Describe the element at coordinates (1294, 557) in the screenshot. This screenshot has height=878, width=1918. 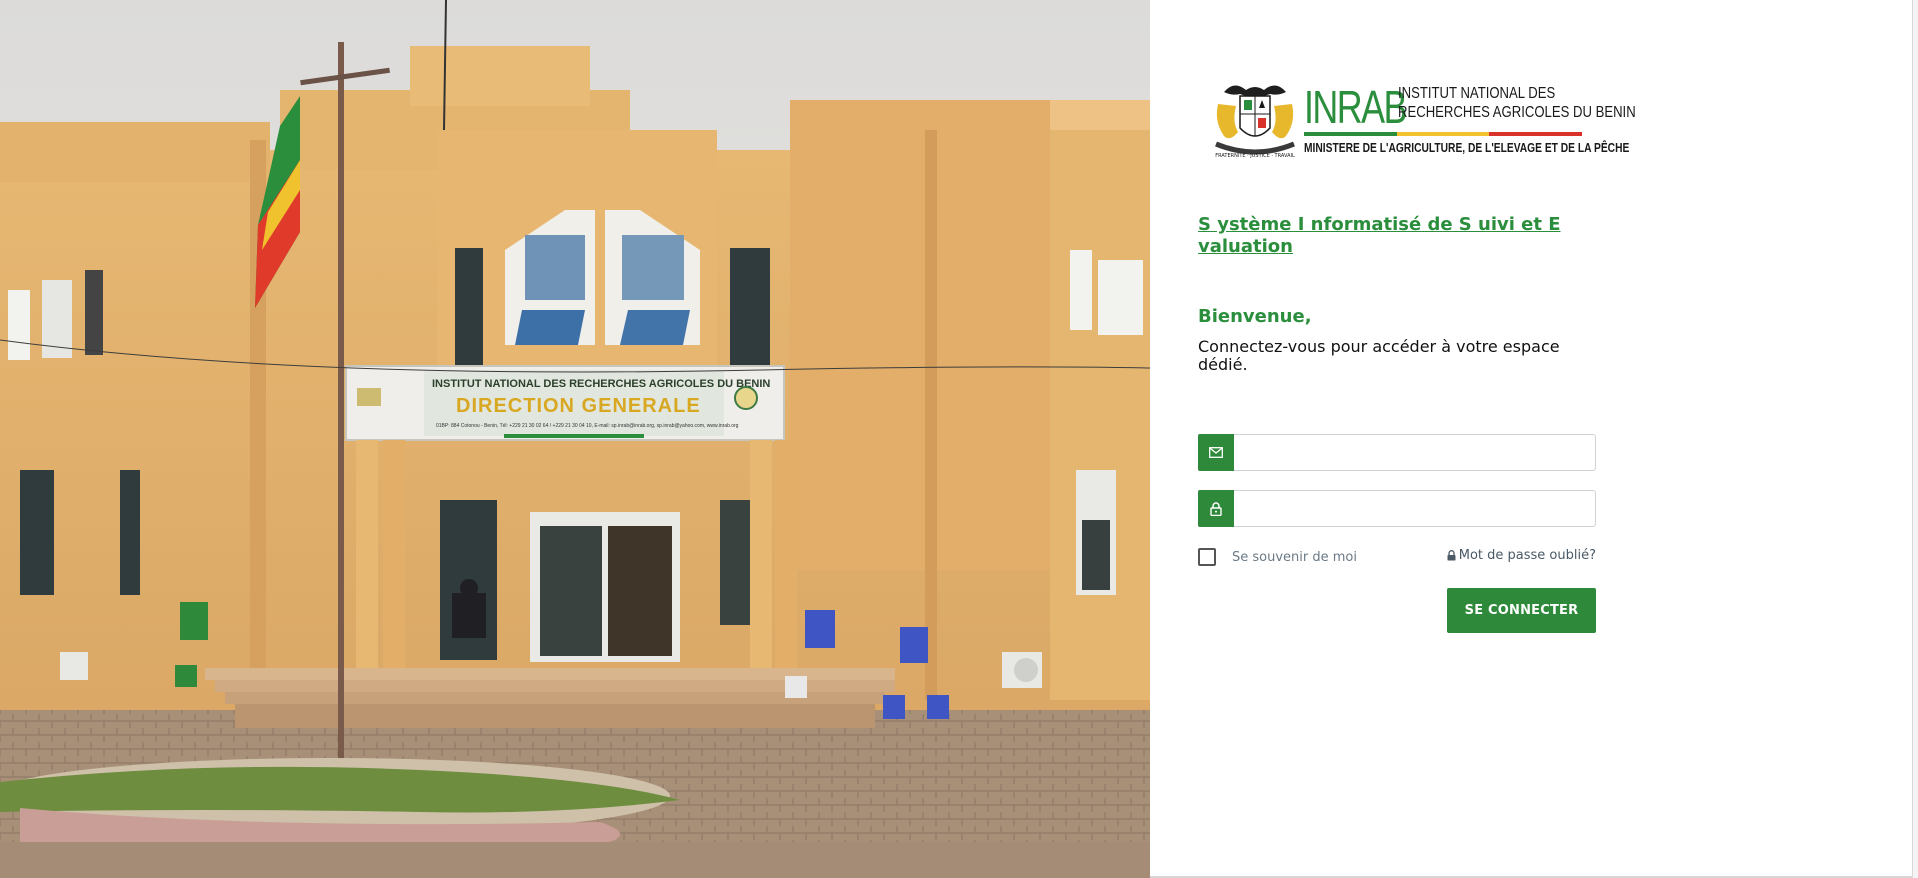
I see `remember-me-label: Se souvenir de moi` at that location.